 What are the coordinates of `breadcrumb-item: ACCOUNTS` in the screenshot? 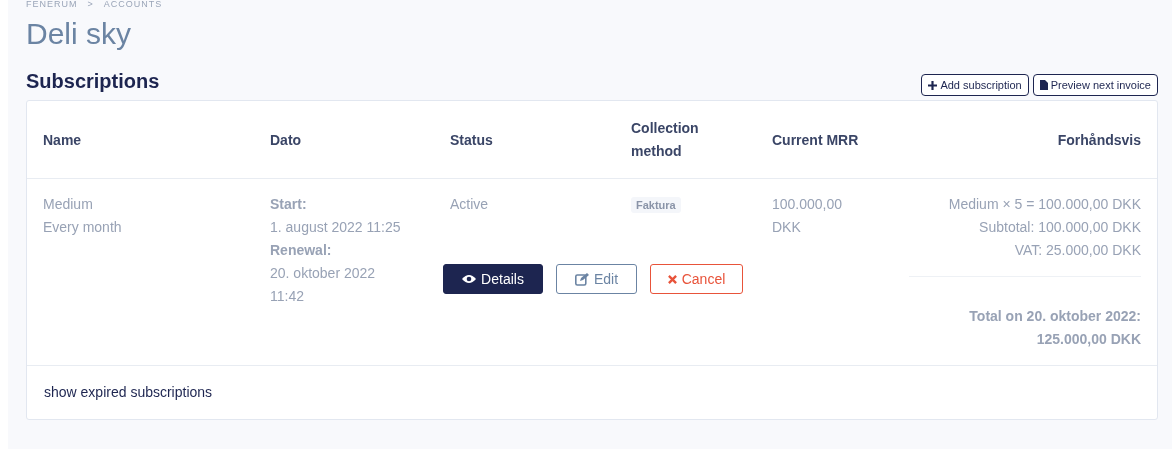 It's located at (133, 4).